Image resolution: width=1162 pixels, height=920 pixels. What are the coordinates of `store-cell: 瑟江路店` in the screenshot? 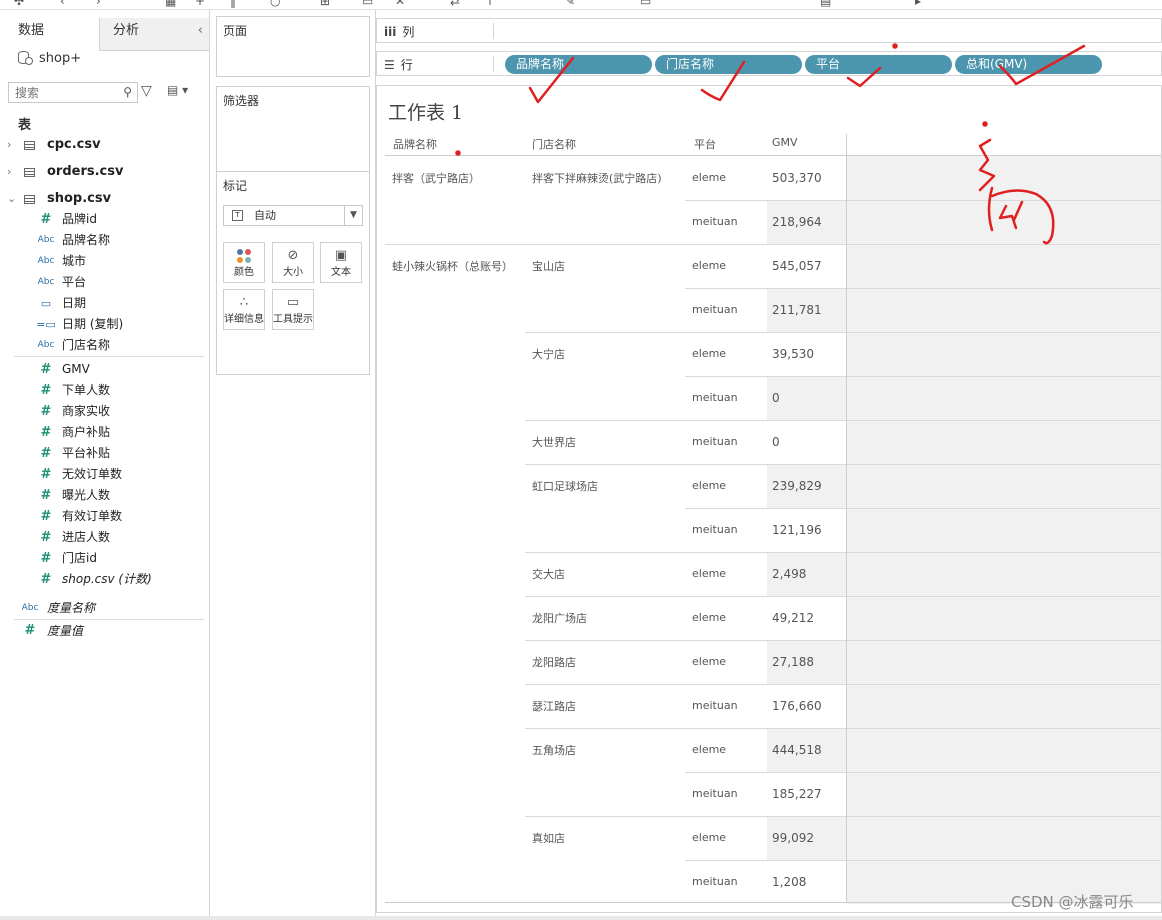 It's located at (554, 706).